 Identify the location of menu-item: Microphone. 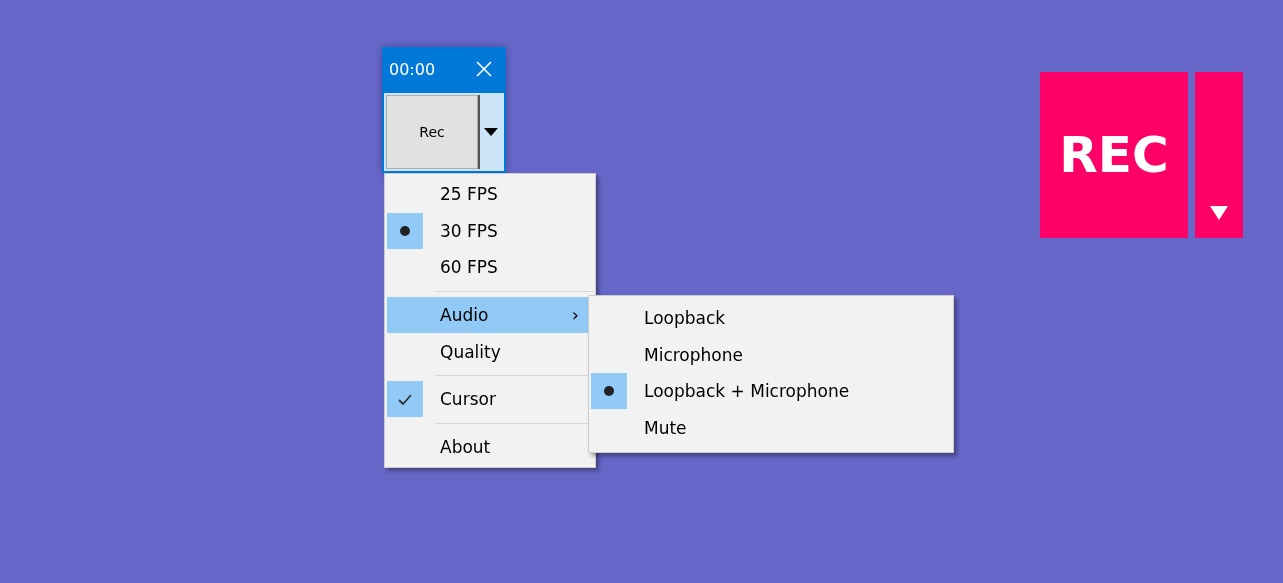
(771, 355).